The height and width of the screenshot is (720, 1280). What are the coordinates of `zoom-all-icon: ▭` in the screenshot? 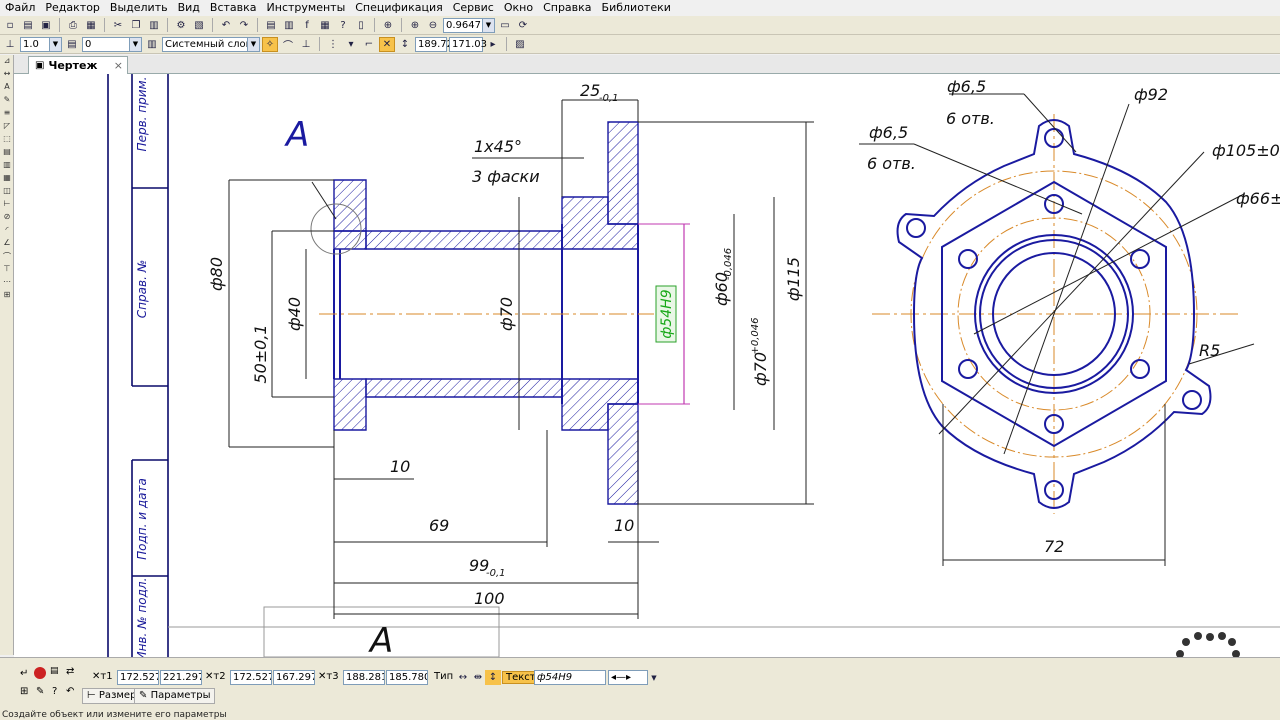 It's located at (505, 25).